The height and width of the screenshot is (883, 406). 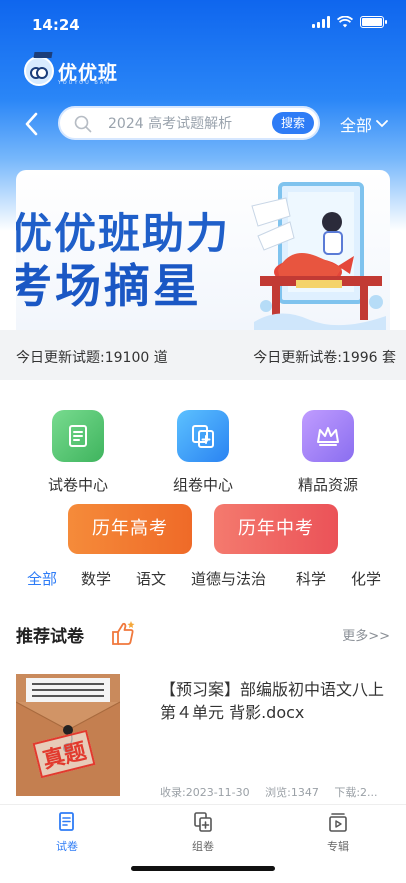 What do you see at coordinates (328, 436) in the screenshot?
I see `crown-icon` at bounding box center [328, 436].